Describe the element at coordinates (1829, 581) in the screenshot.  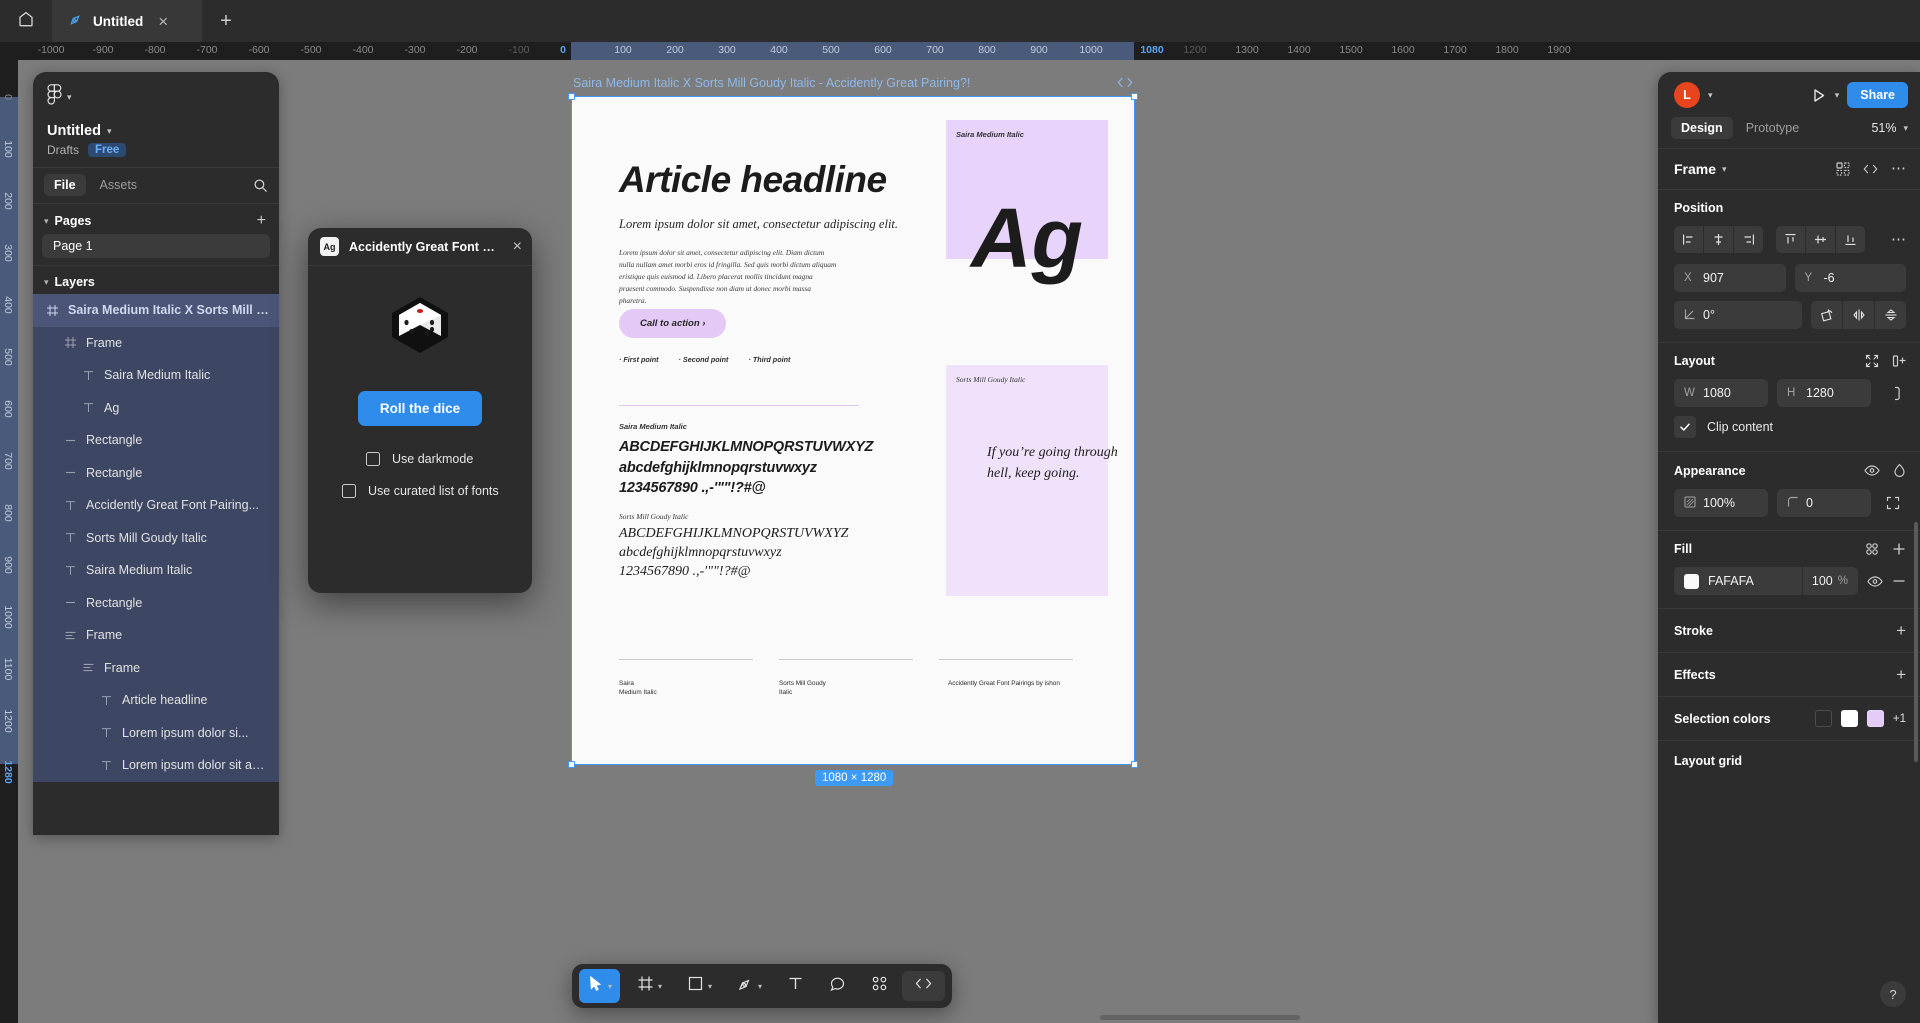
I see `fill-opacity: 100 %` at that location.